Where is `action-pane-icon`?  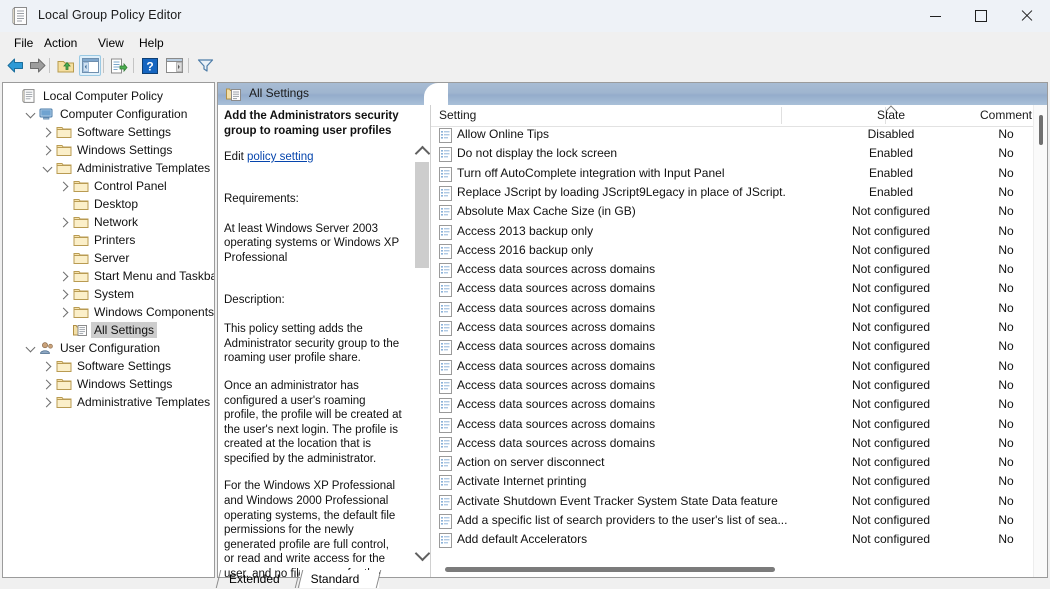 action-pane-icon is located at coordinates (174, 65).